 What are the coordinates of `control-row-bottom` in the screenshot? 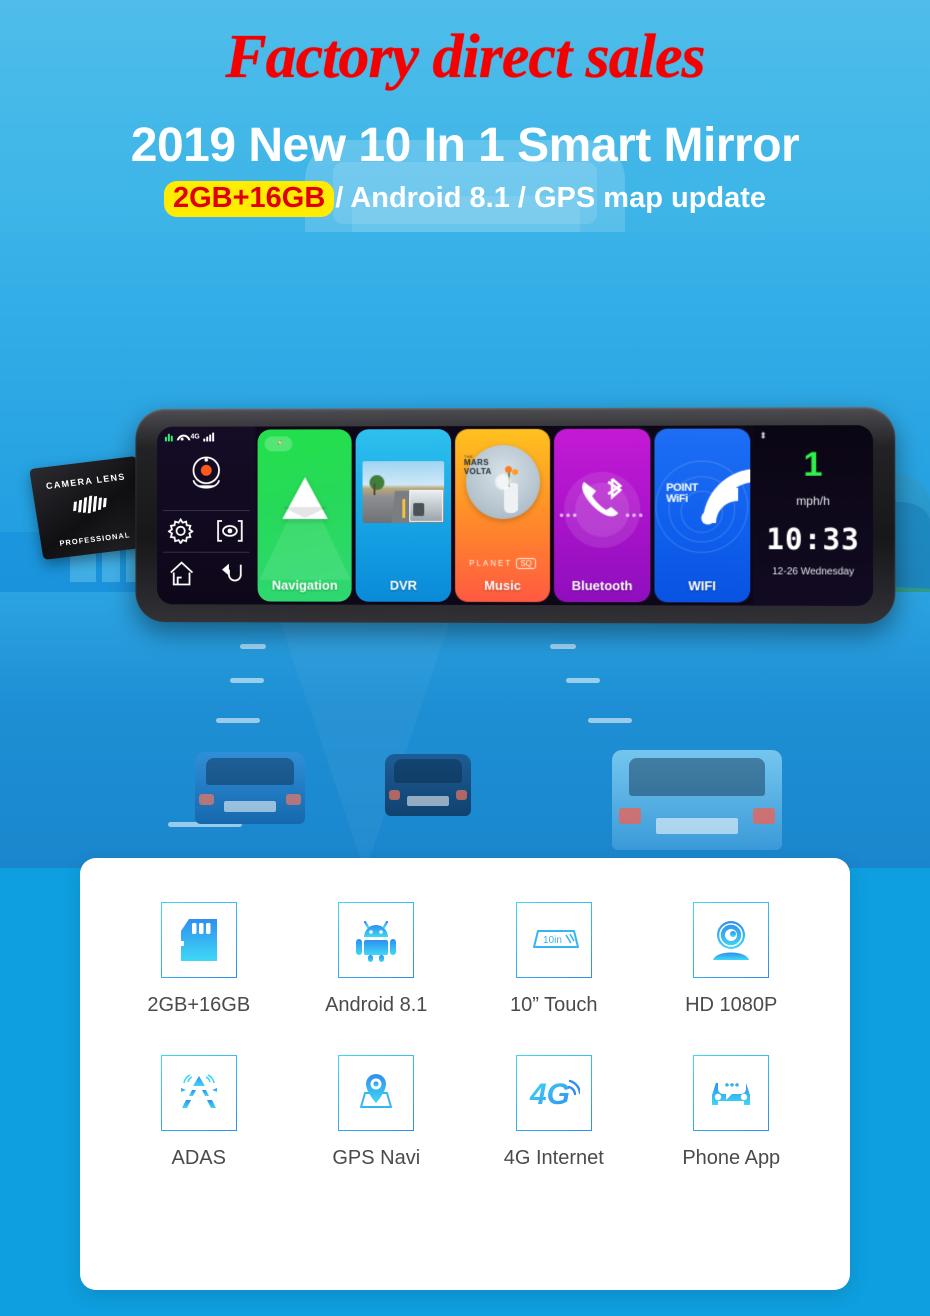 It's located at (206, 576).